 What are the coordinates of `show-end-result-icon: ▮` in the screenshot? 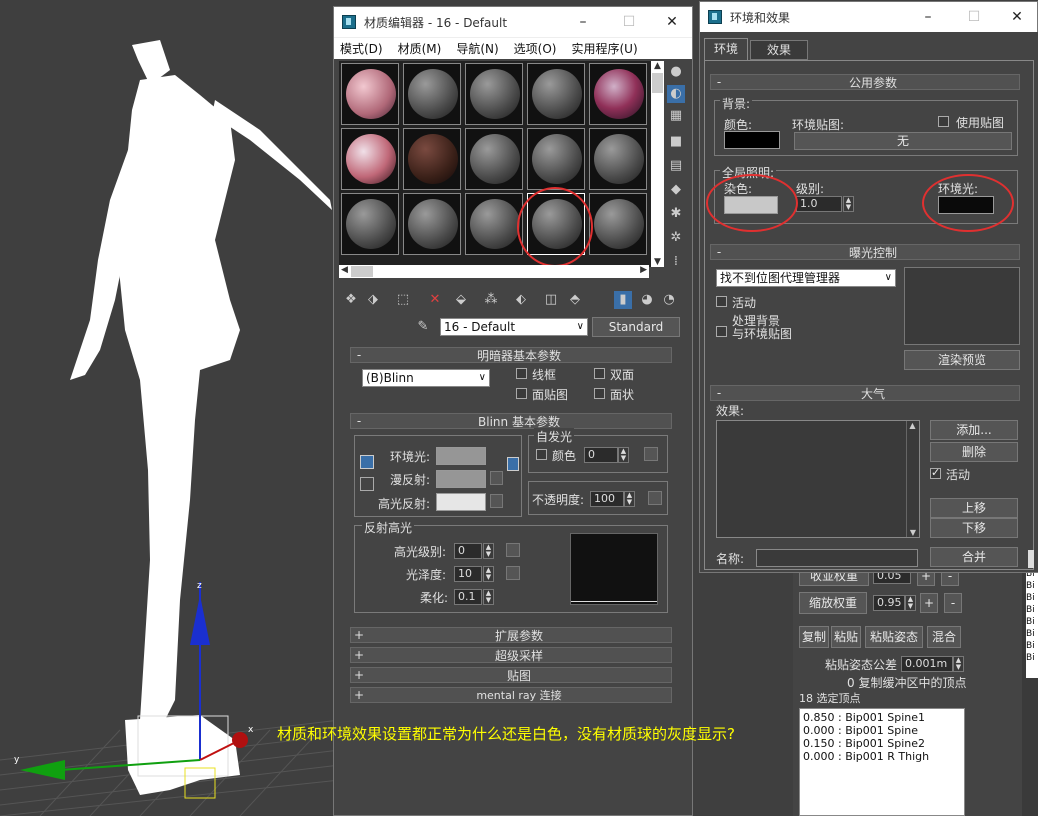 It's located at (623, 300).